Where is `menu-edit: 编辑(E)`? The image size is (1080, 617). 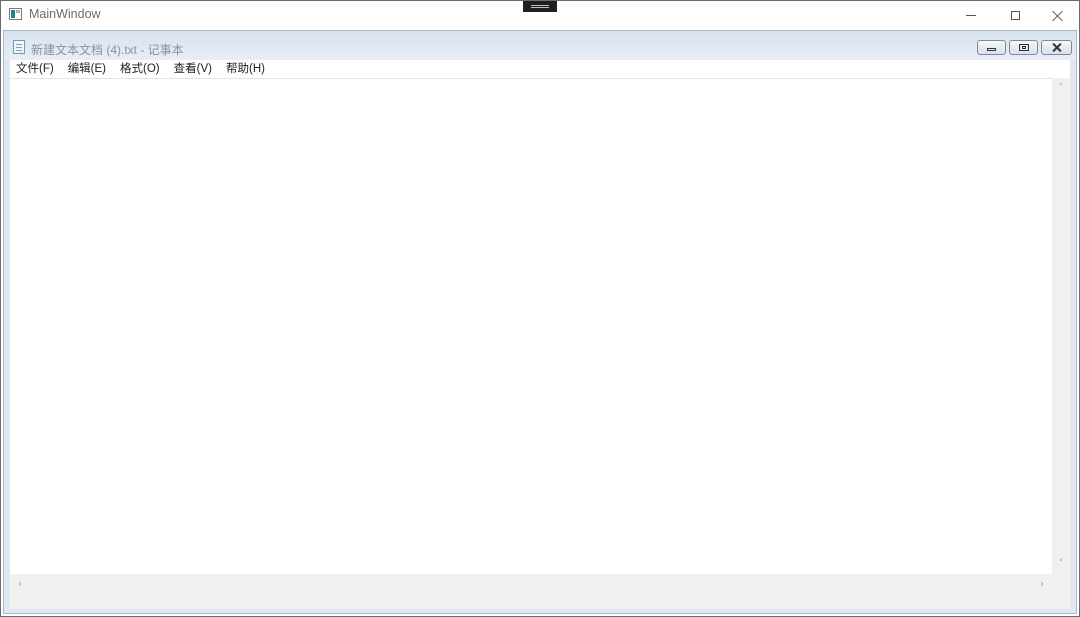 menu-edit: 编辑(E) is located at coordinates (87, 69).